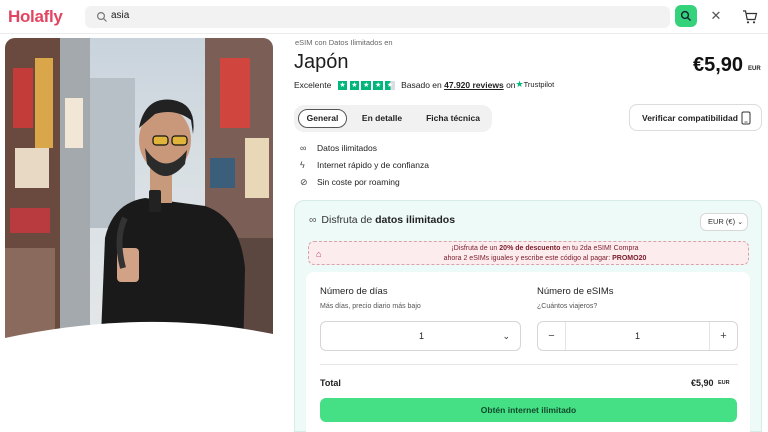  I want to click on price-currency: EUR, so click(754, 69).